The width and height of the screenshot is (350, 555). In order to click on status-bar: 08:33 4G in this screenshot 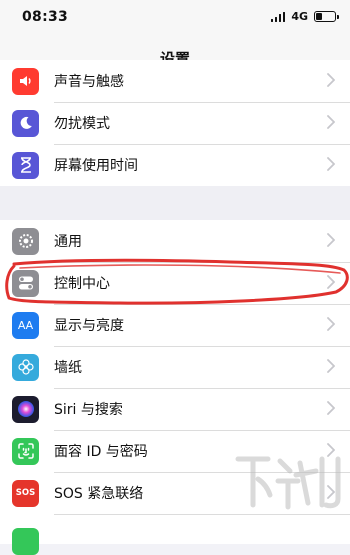, I will do `click(175, 17)`.